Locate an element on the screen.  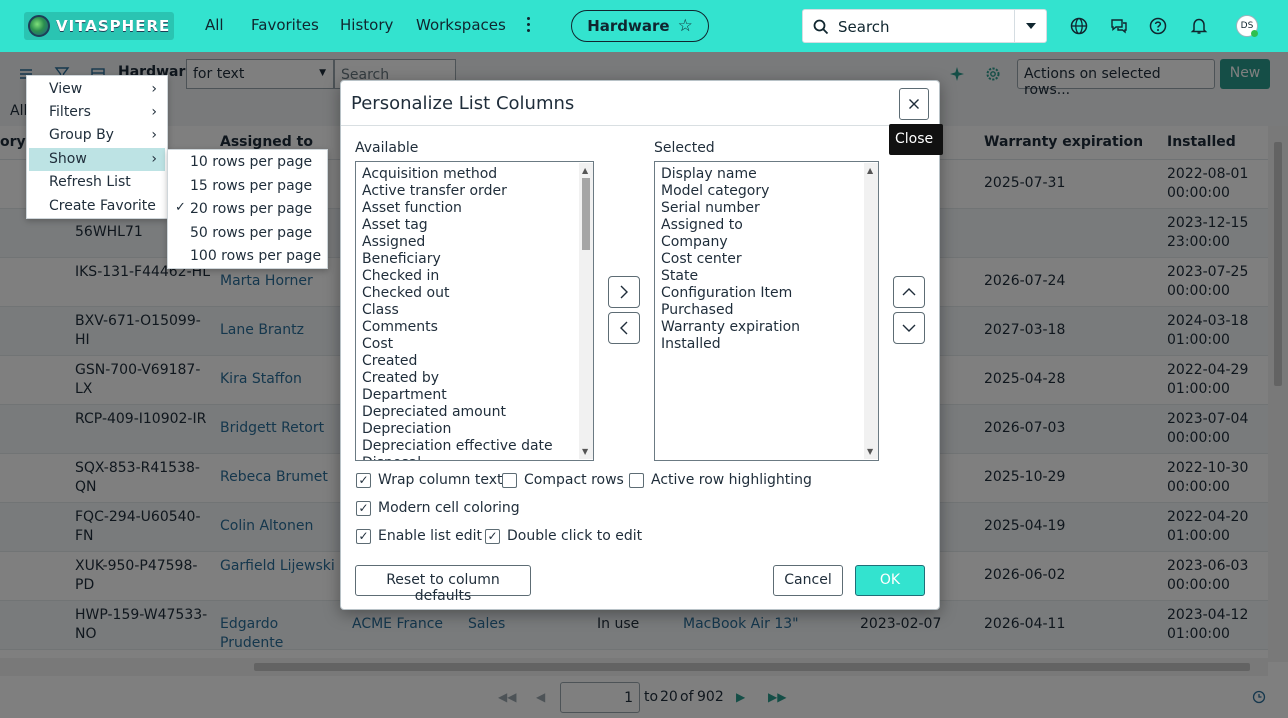
bell-icon is located at coordinates (1199, 26).